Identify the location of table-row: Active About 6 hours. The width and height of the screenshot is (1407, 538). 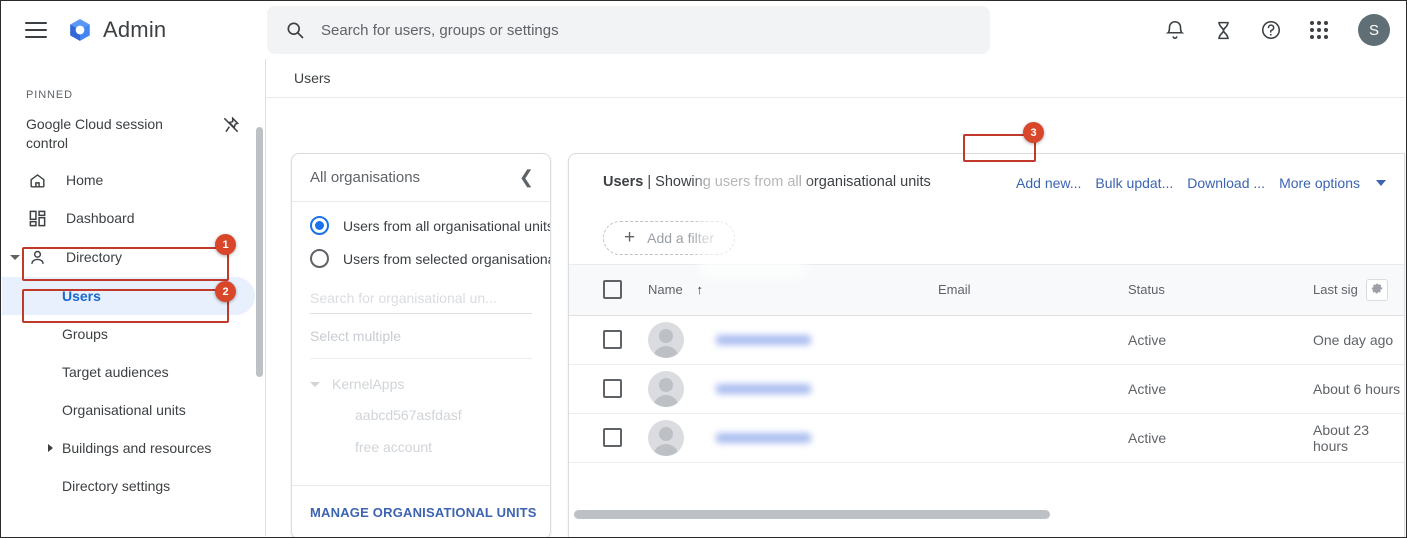
(986, 389).